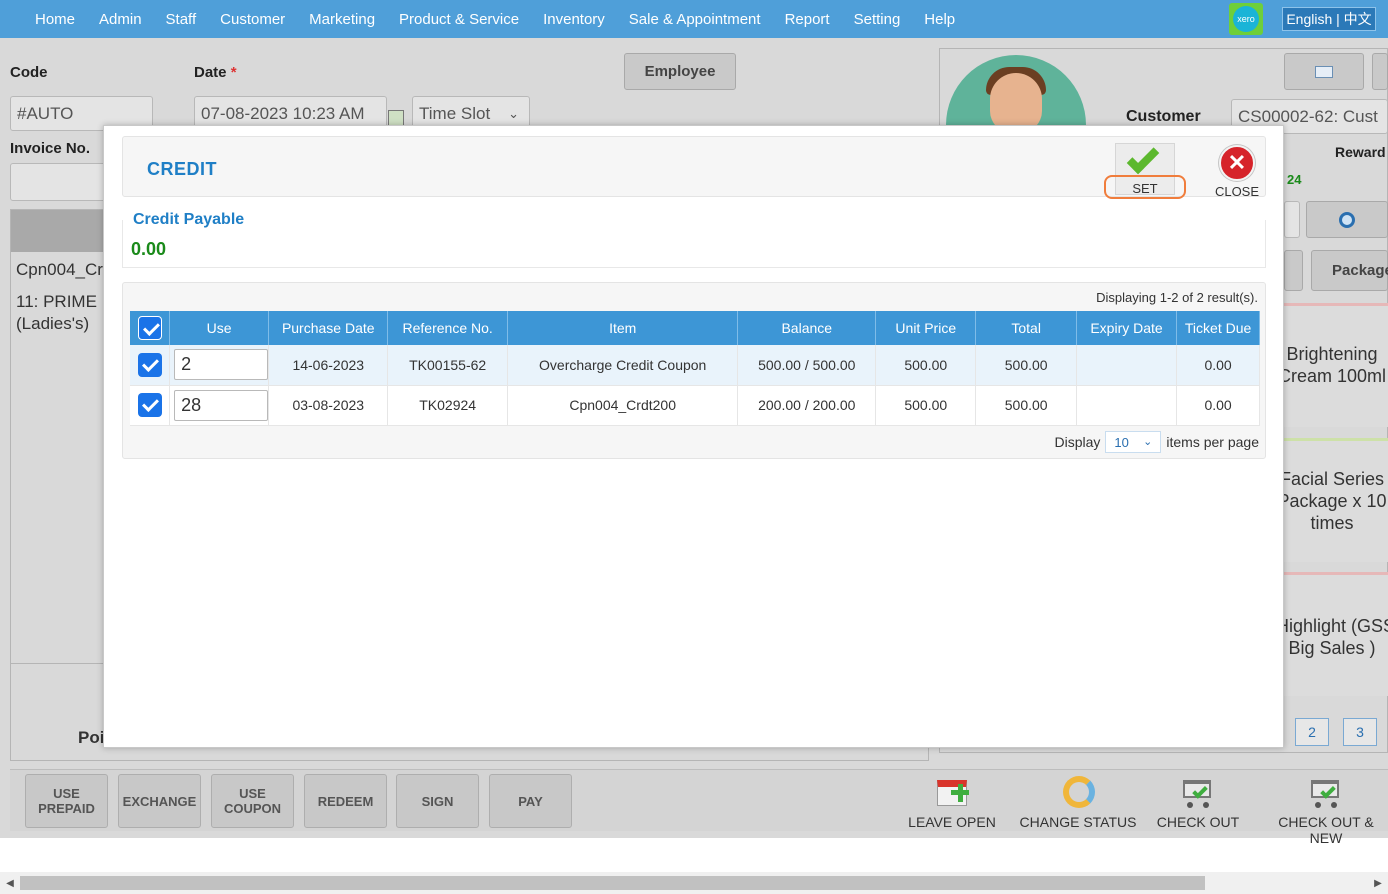  Describe the element at coordinates (952, 802) in the screenshot. I see `leave-open-button: LEAVE OPEN` at that location.